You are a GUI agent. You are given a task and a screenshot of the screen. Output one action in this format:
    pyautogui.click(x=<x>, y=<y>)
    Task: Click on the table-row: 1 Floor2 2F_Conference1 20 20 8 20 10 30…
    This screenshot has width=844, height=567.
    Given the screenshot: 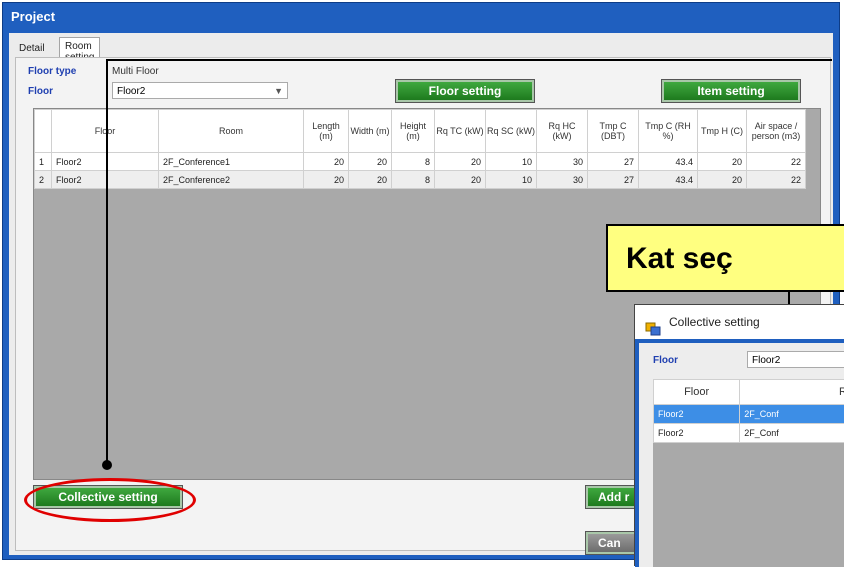 What is the action you would take?
    pyautogui.click(x=420, y=162)
    